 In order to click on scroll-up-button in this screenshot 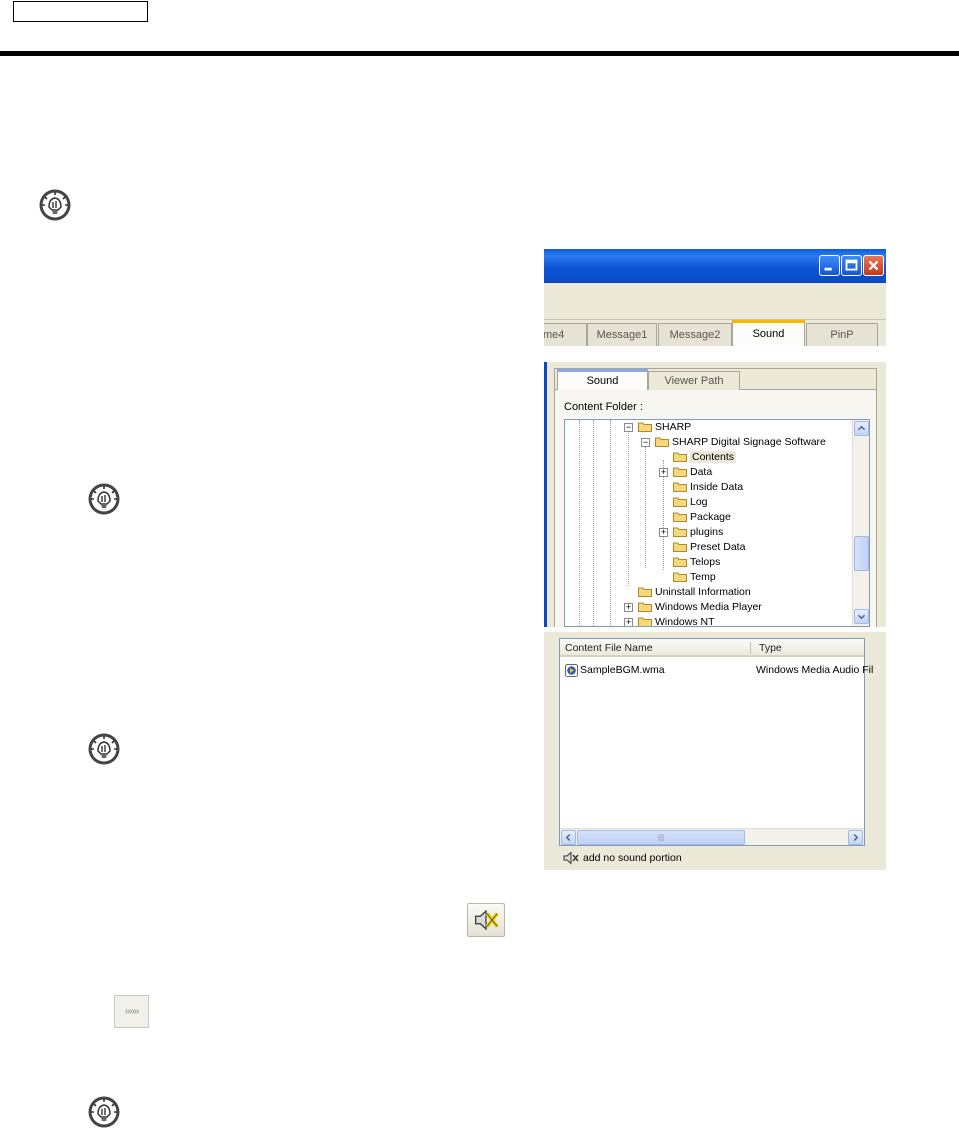, I will do `click(861, 428)`.